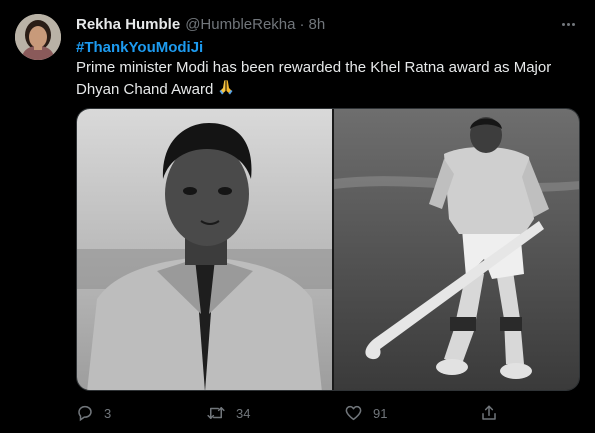 This screenshot has height=433, width=595. I want to click on tweet-timestamp: 8h, so click(316, 24).